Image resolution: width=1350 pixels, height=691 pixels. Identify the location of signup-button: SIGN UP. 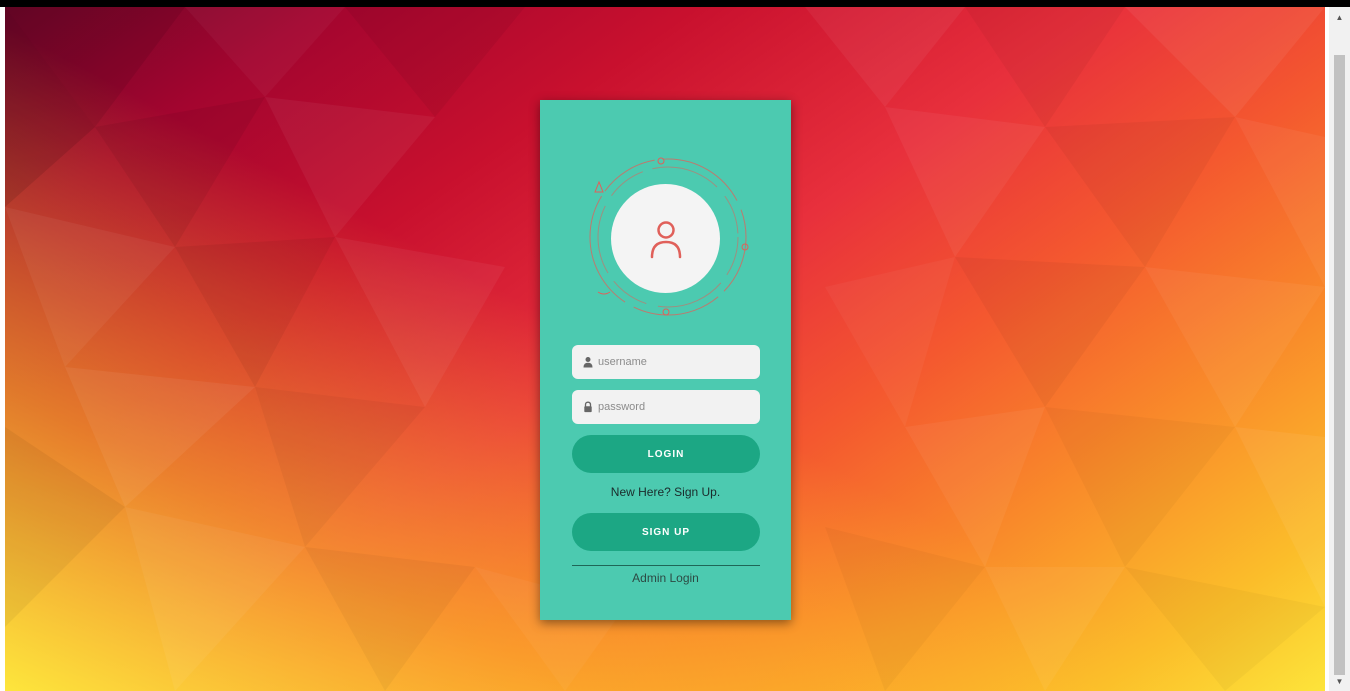
(666, 532).